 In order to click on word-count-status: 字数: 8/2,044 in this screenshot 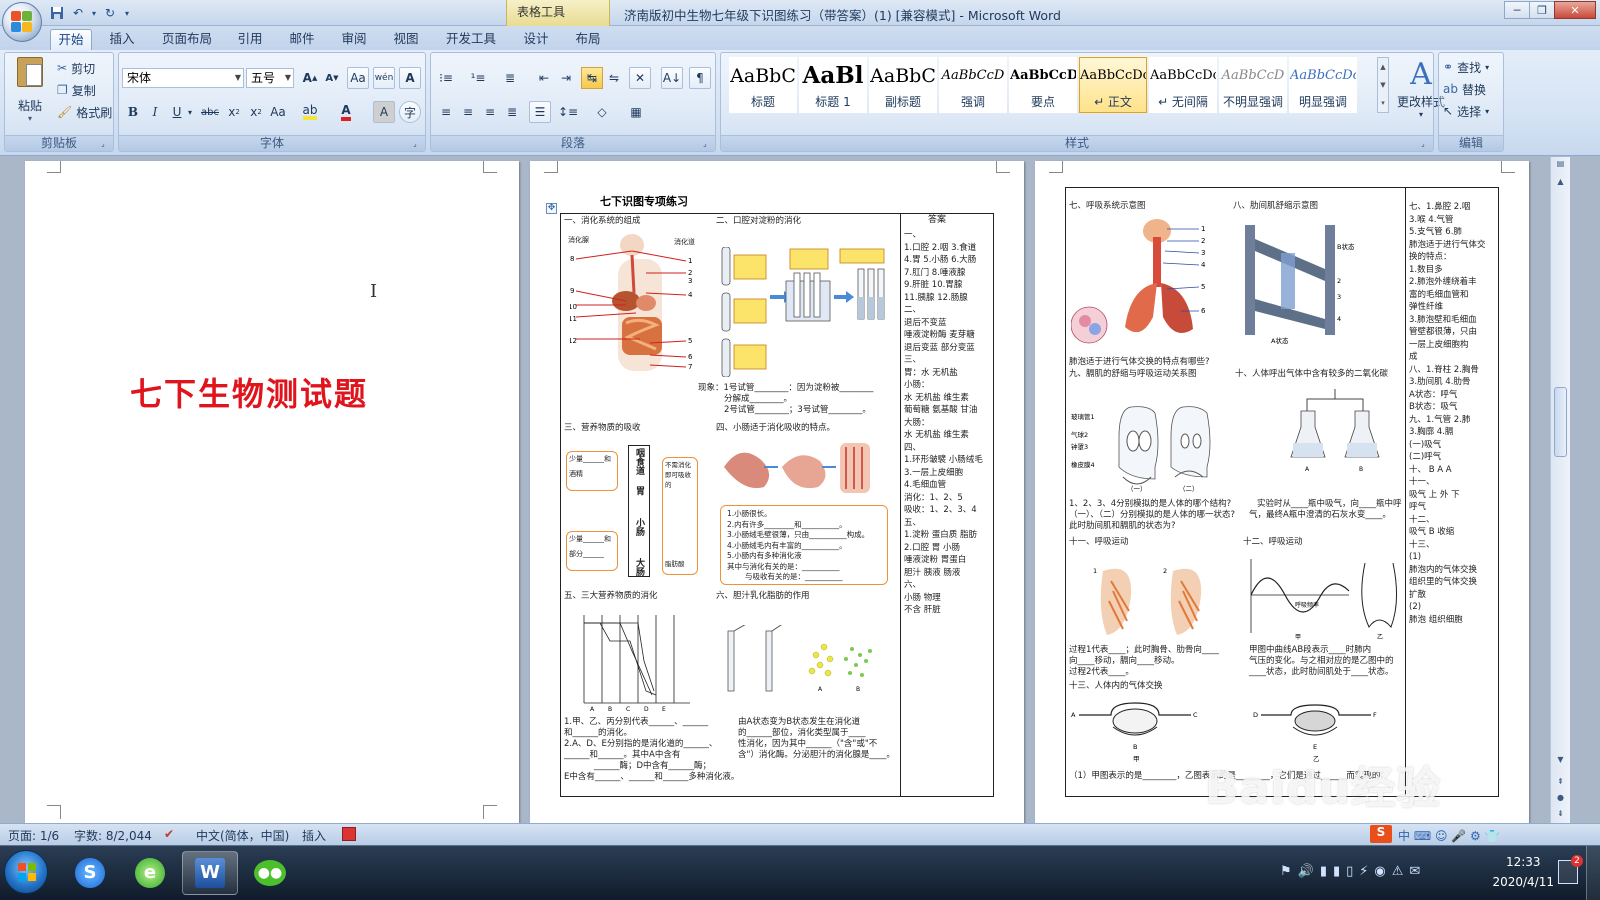, I will do `click(113, 835)`.